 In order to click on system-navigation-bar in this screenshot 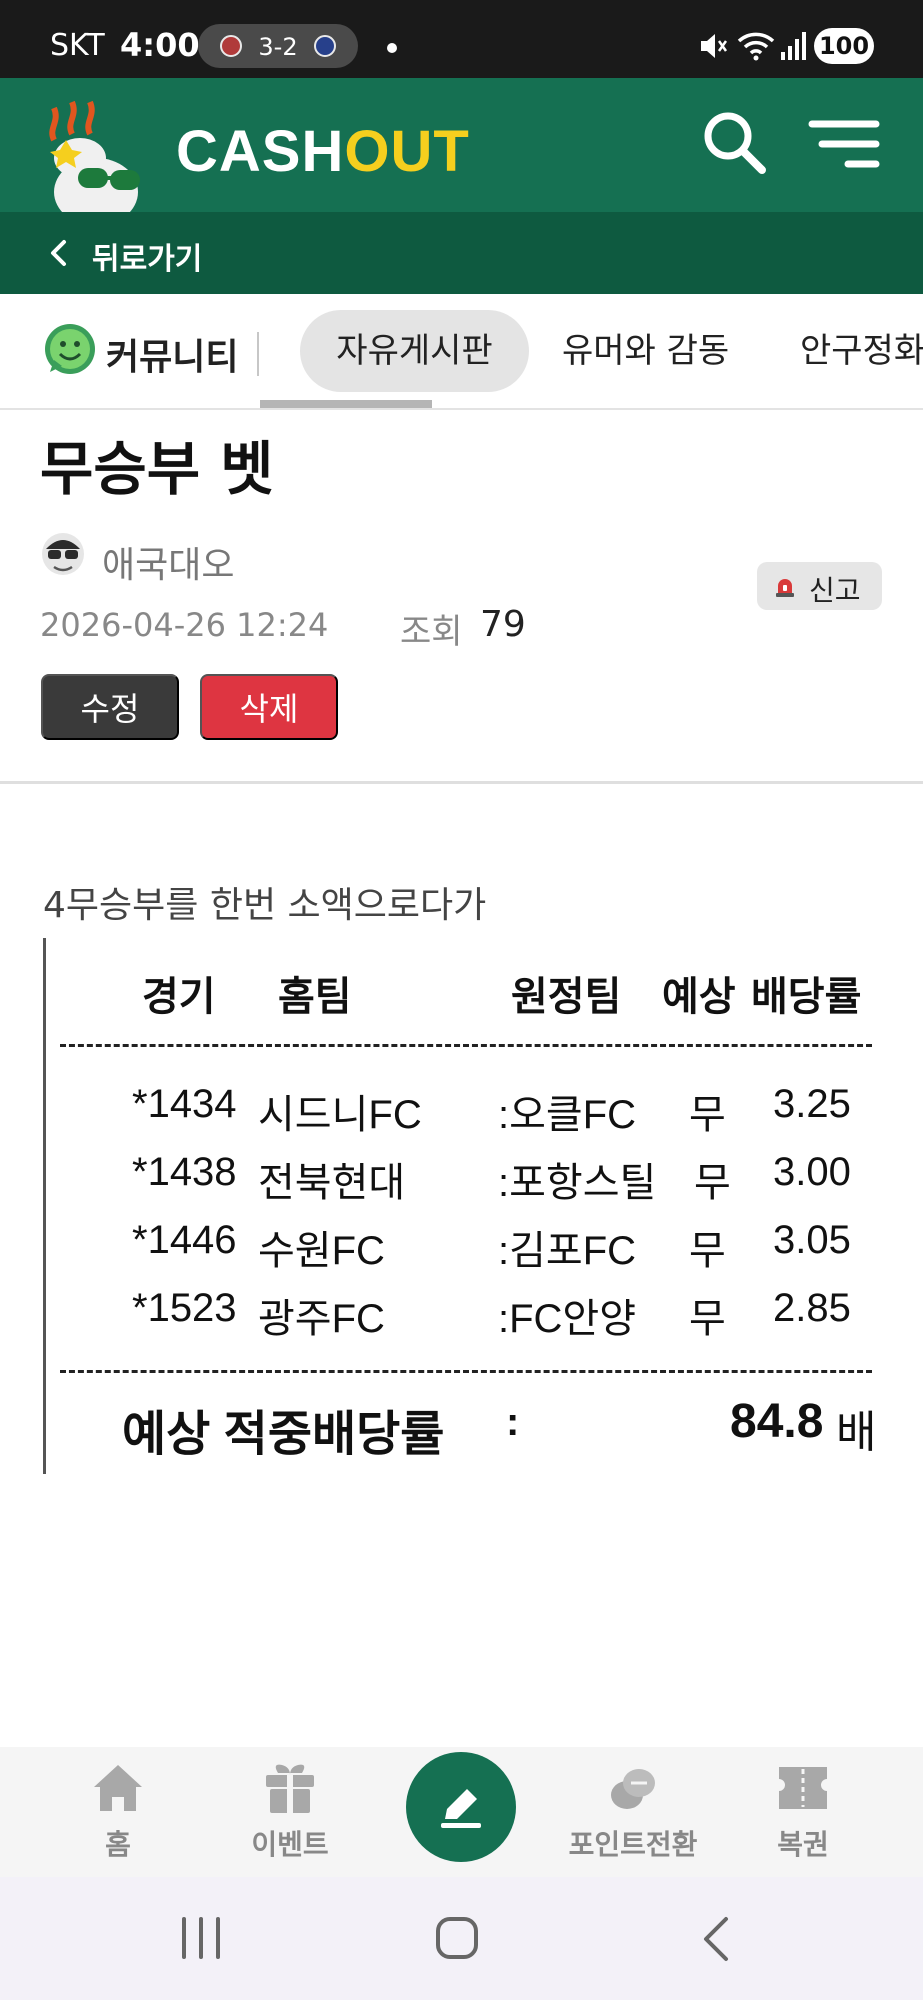, I will do `click(461, 1938)`.